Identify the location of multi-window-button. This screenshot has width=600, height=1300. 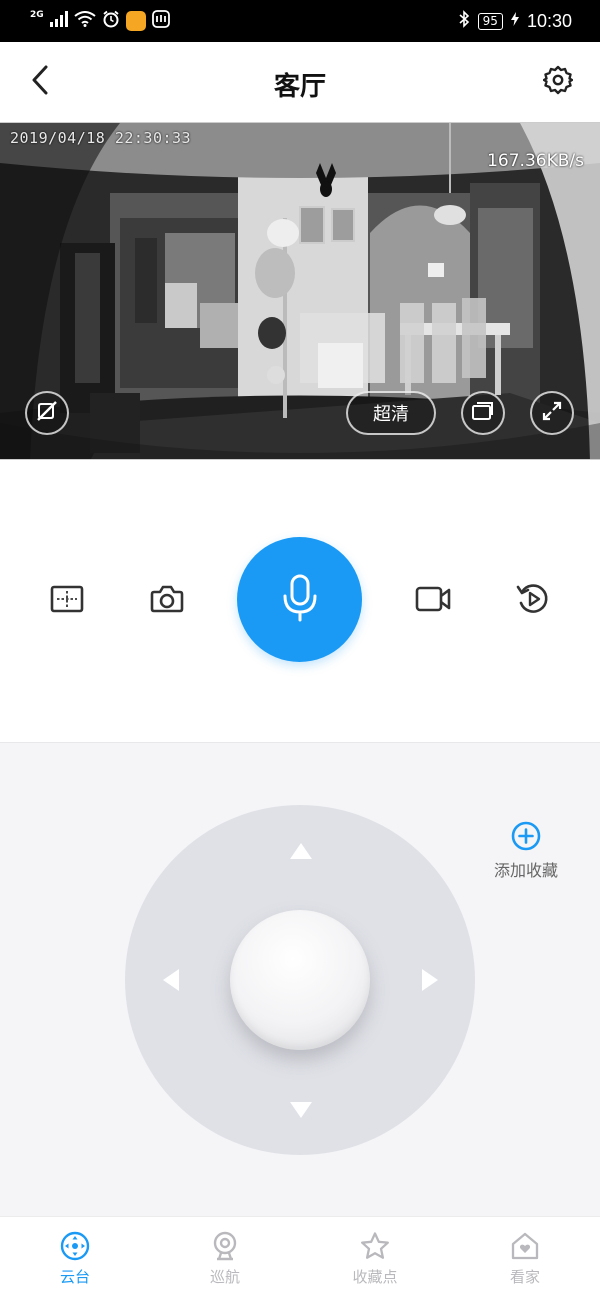
(483, 413).